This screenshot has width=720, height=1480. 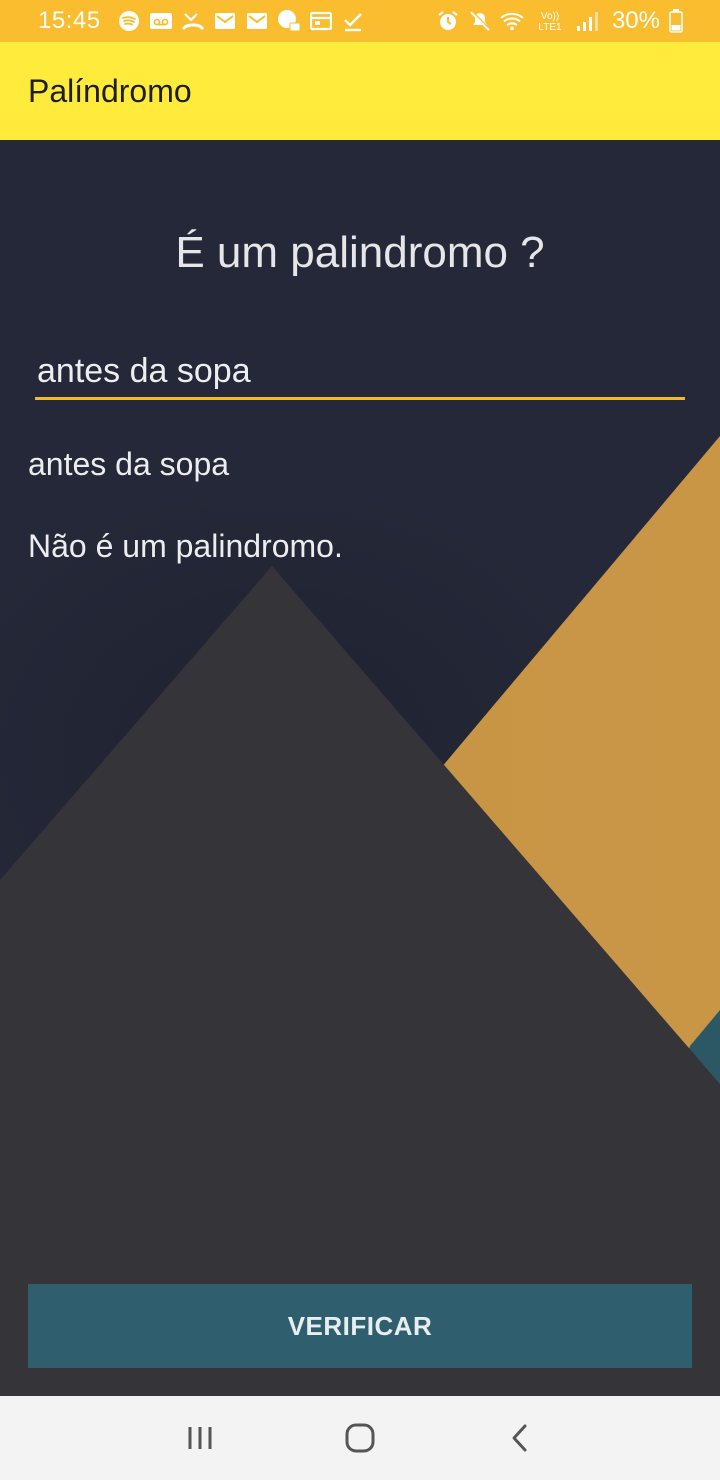 I want to click on chat-icon, so click(x=289, y=21).